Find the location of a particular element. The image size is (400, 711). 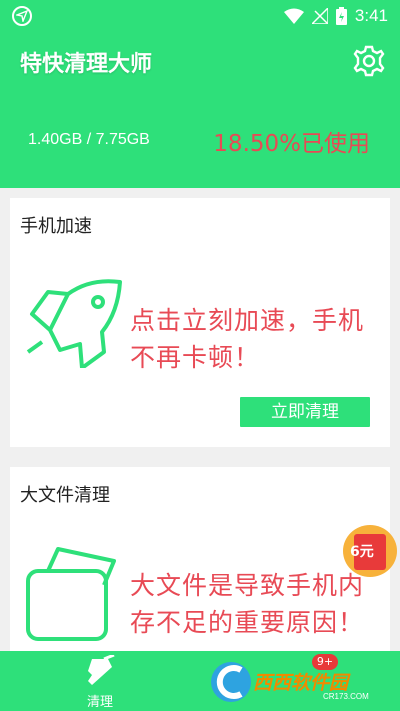

navigation-arrow-icon is located at coordinates (22, 16).